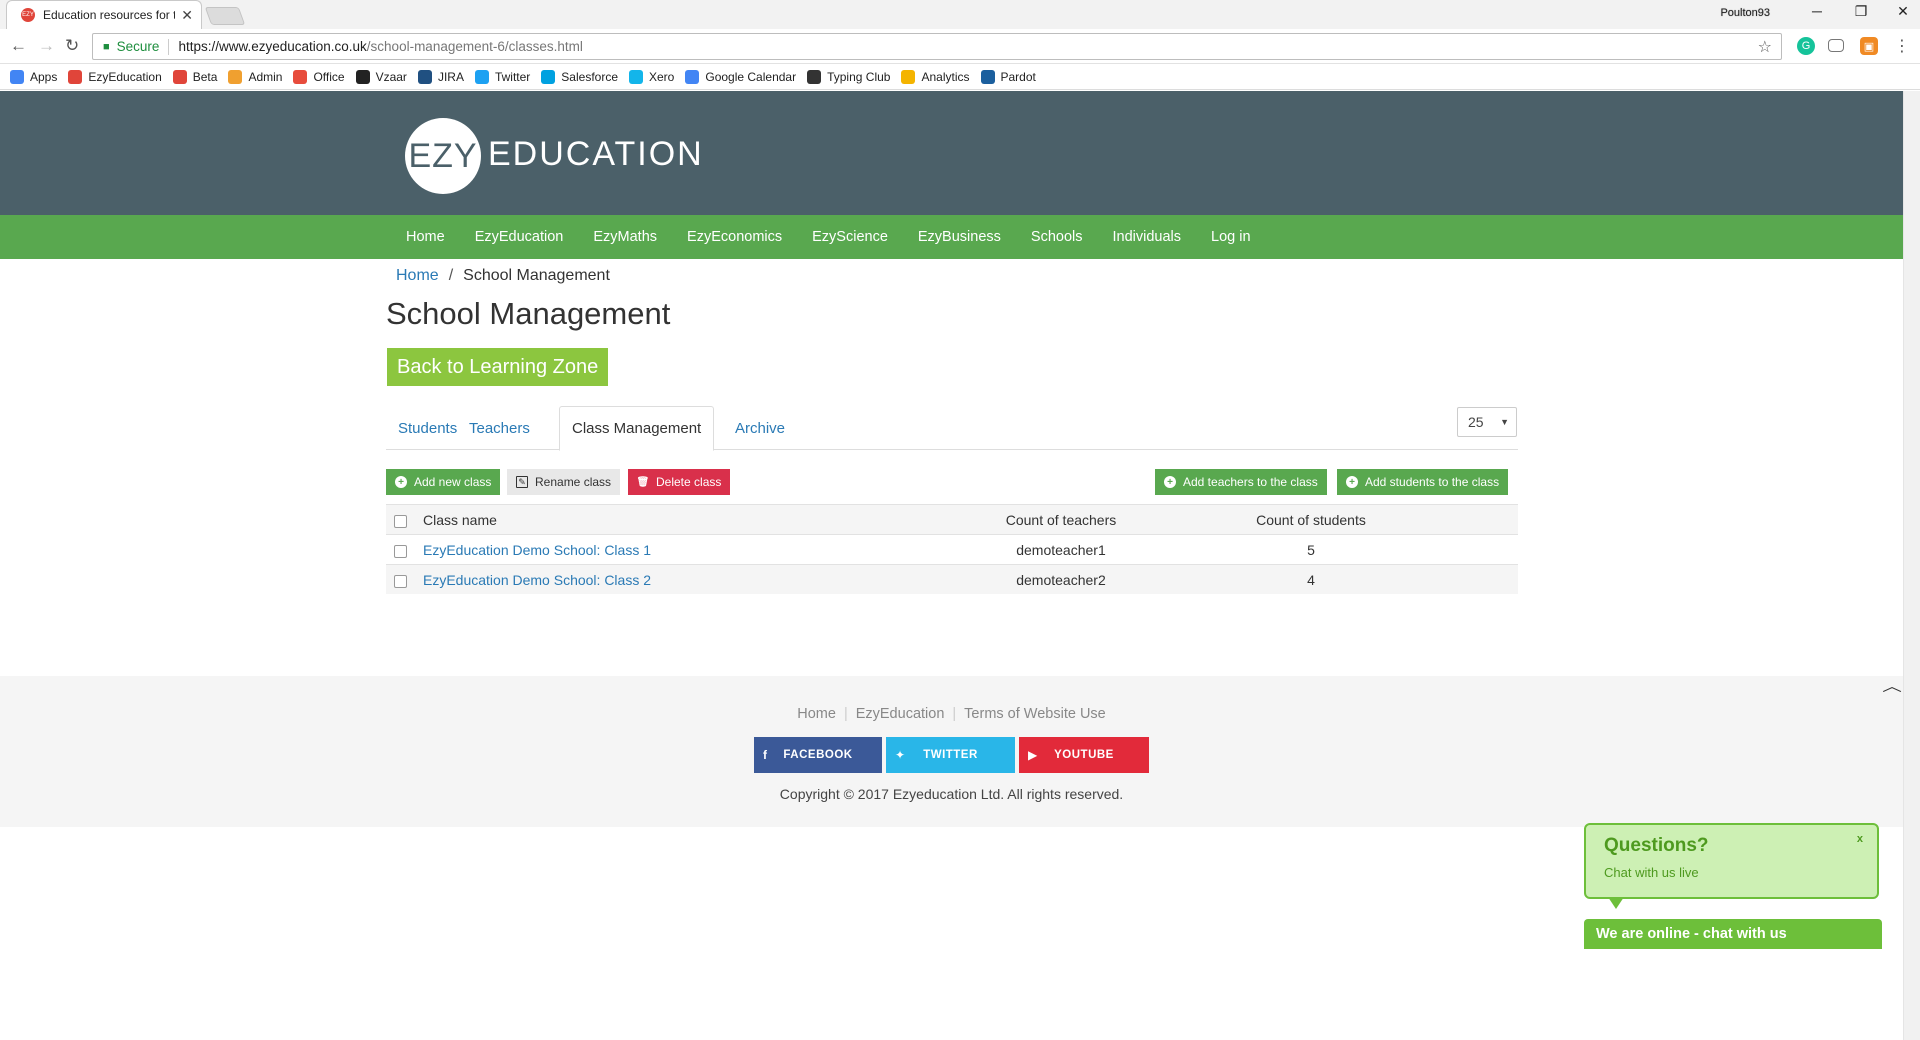  What do you see at coordinates (1241, 482) in the screenshot?
I see `add-teachers-button: + Add teachers to the class` at bounding box center [1241, 482].